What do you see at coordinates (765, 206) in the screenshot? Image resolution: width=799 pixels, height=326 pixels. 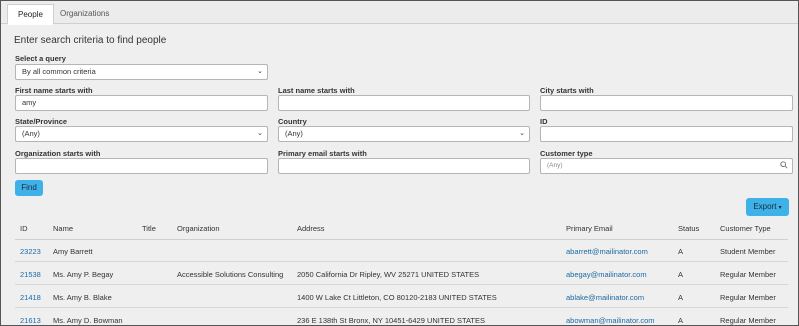 I see `export-label: Export` at bounding box center [765, 206].